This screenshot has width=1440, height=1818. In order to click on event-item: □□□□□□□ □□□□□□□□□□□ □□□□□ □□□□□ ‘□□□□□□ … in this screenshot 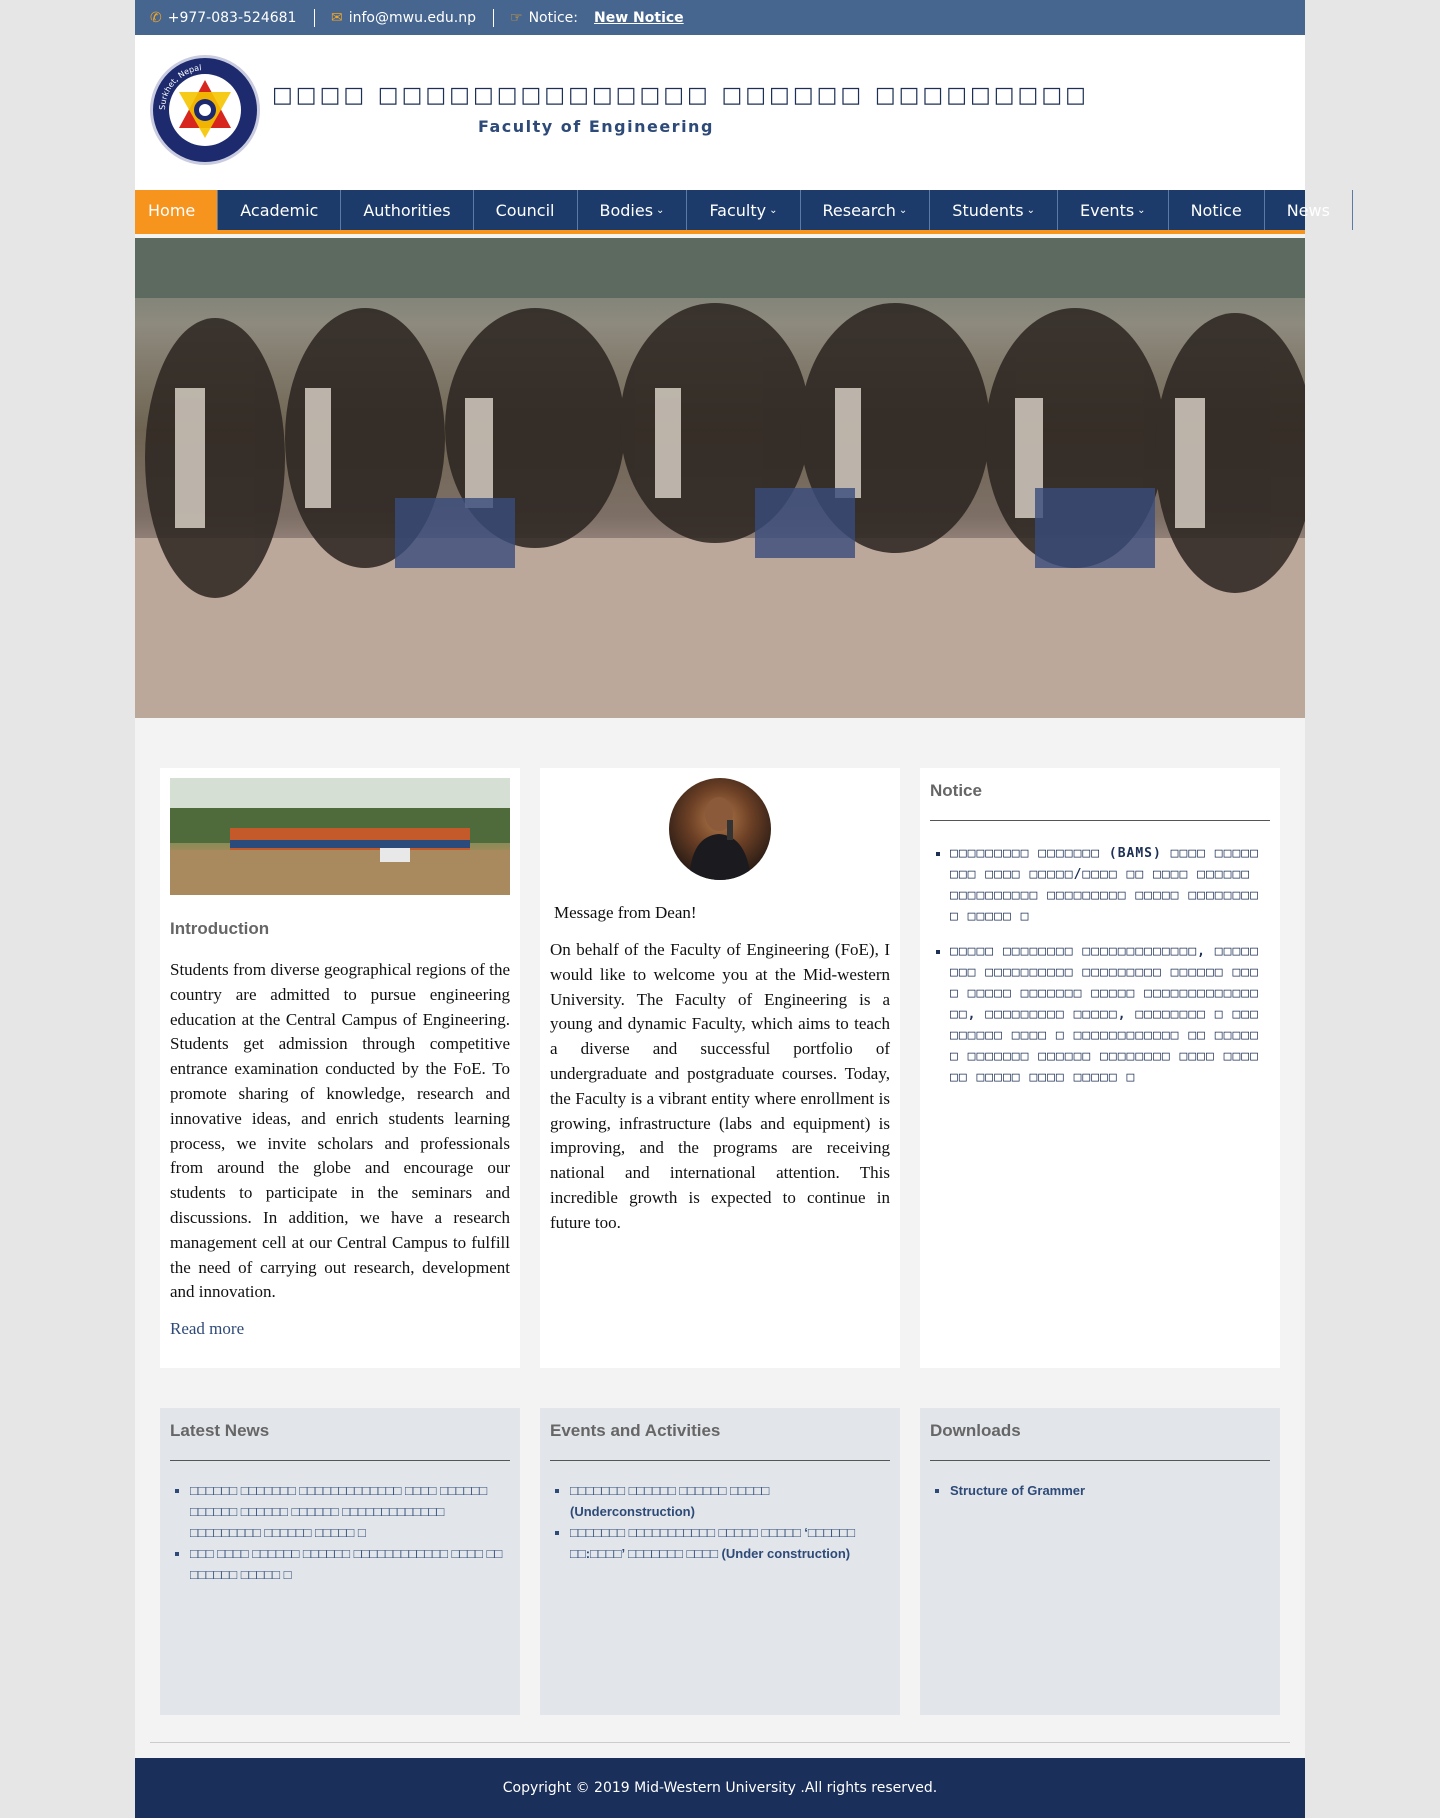, I will do `click(730, 1543)`.